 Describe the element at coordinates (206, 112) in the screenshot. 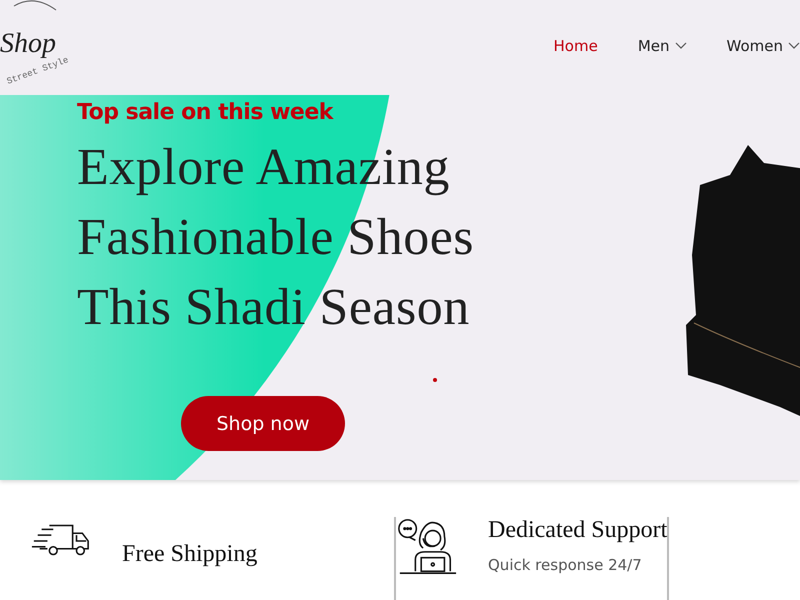

I see `sale-tagline: Top sale on this week` at that location.